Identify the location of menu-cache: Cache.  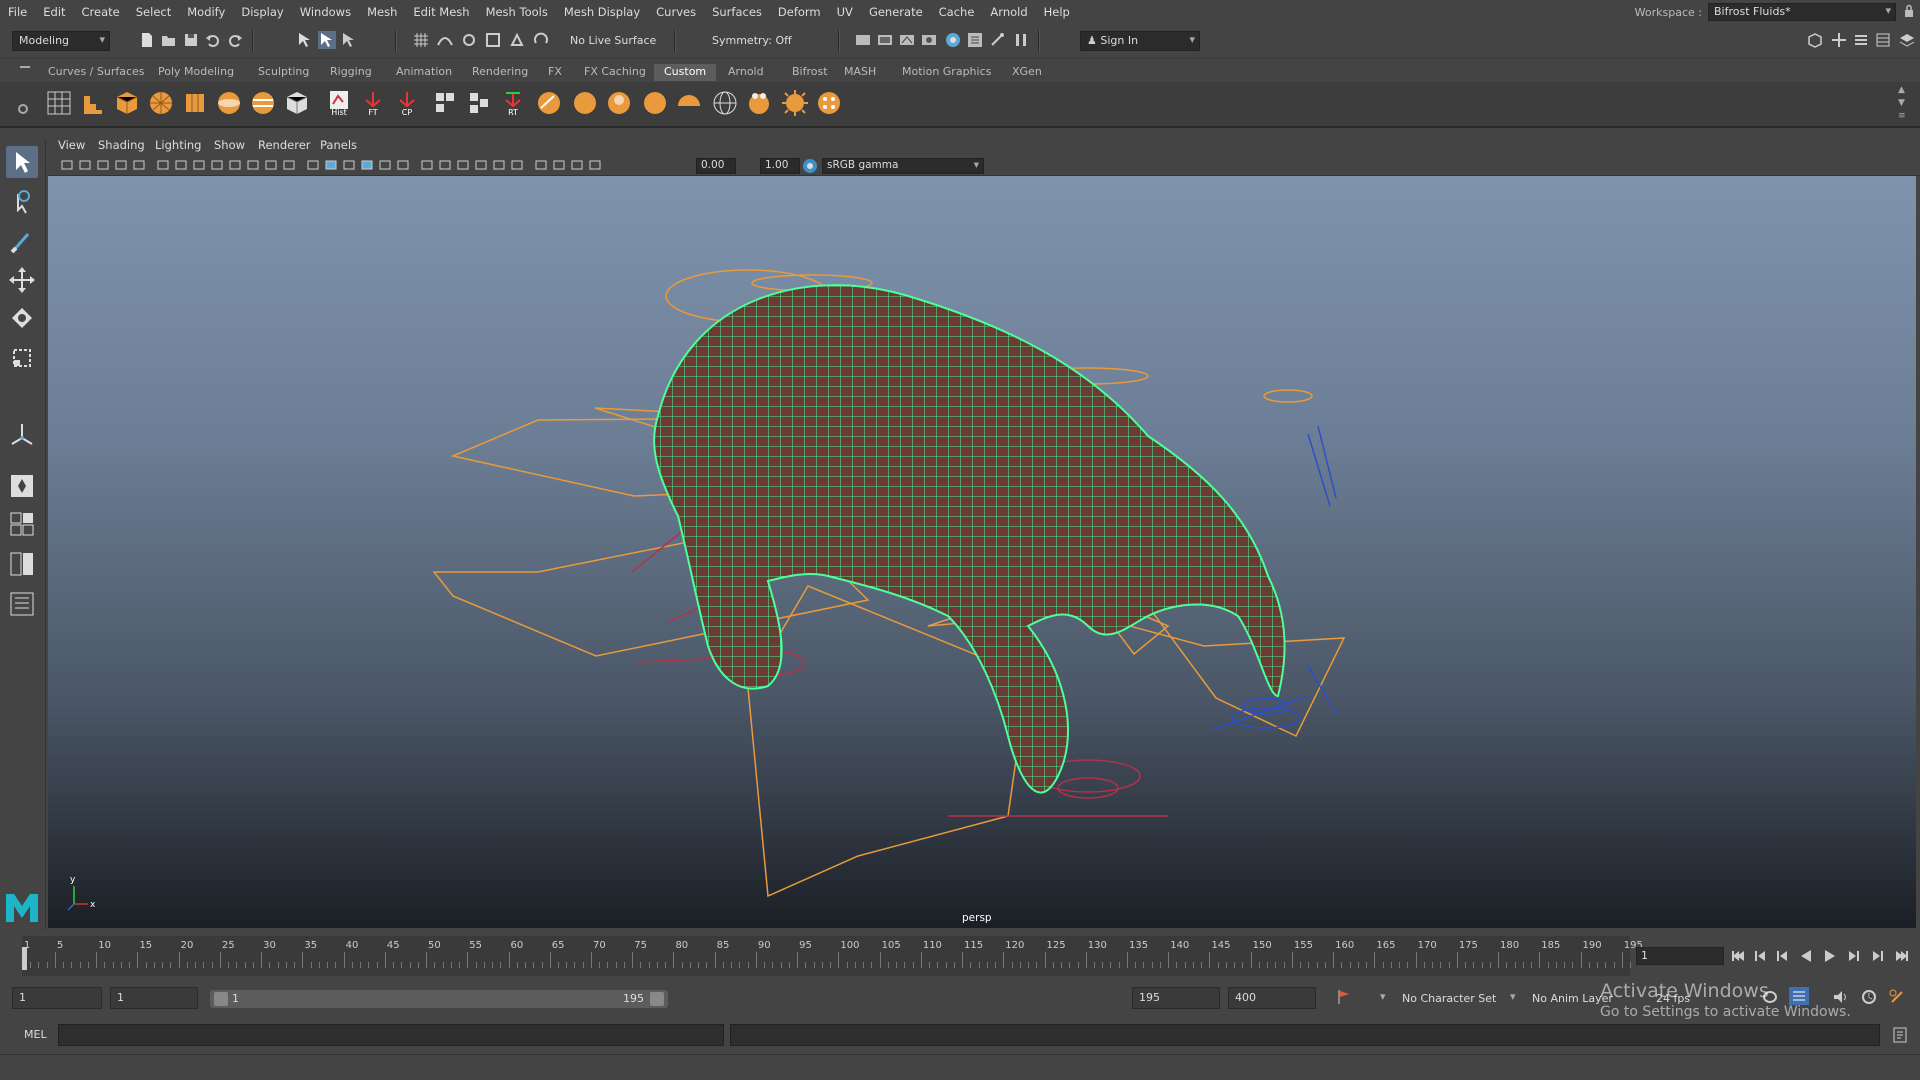
(957, 12).